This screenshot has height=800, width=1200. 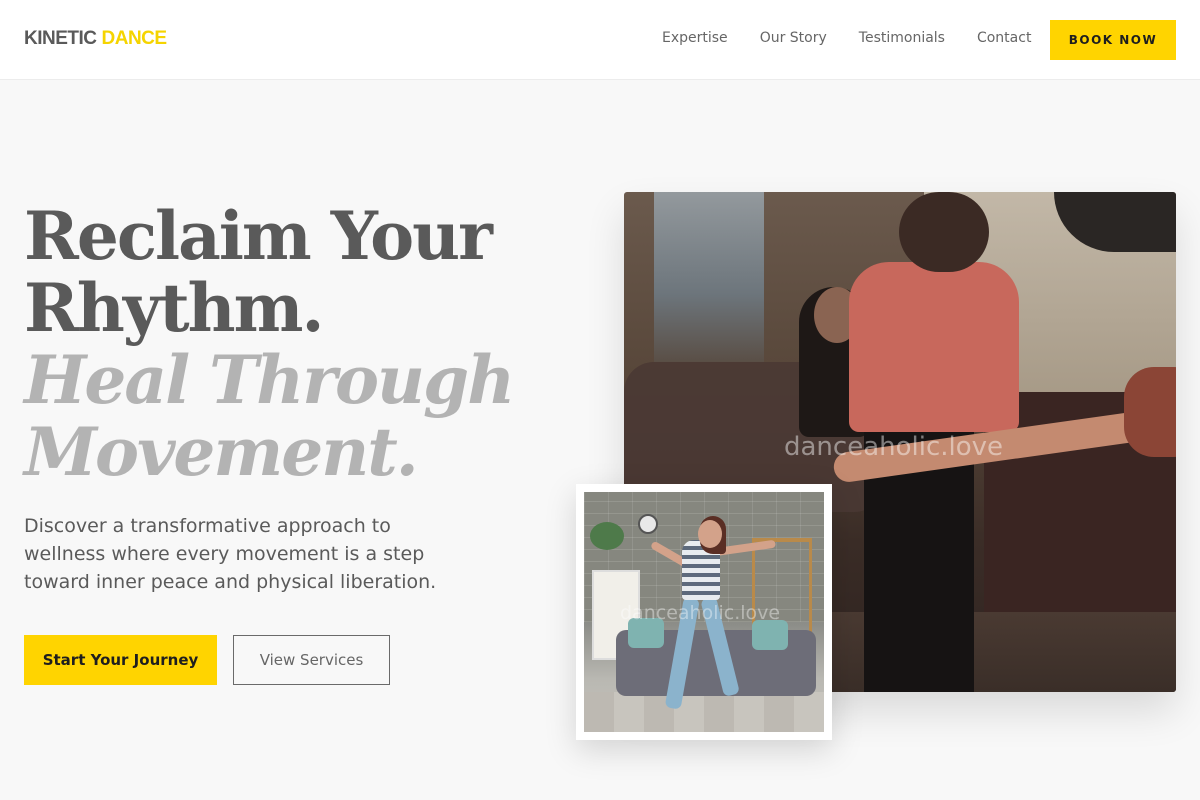 What do you see at coordinates (695, 38) in the screenshot?
I see `nav-link-expertise: Expertise` at bounding box center [695, 38].